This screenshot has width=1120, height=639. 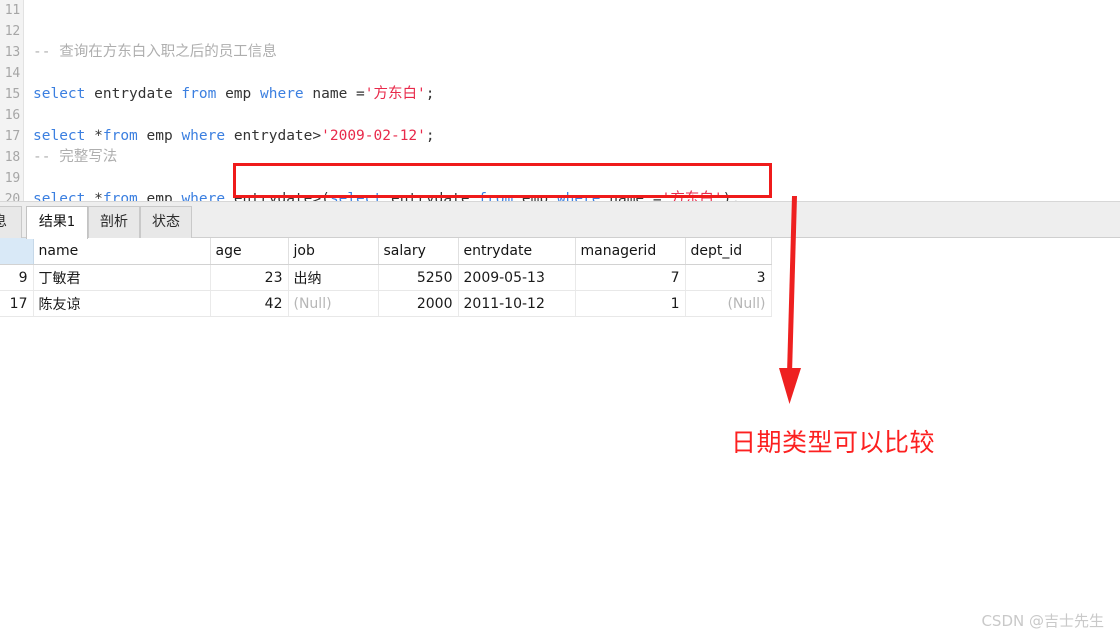 What do you see at coordinates (17, 277) in the screenshot?
I see `cell-id: 9` at bounding box center [17, 277].